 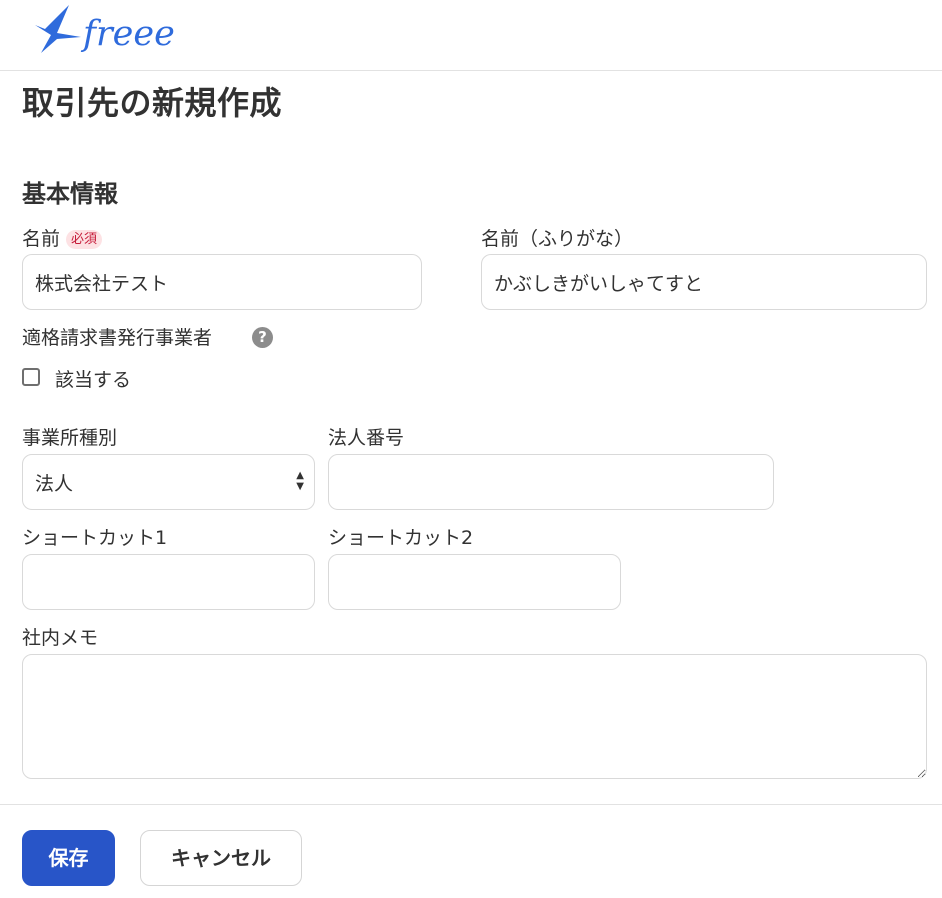 What do you see at coordinates (262, 337) in the screenshot?
I see `question-circle-icon: ?` at bounding box center [262, 337].